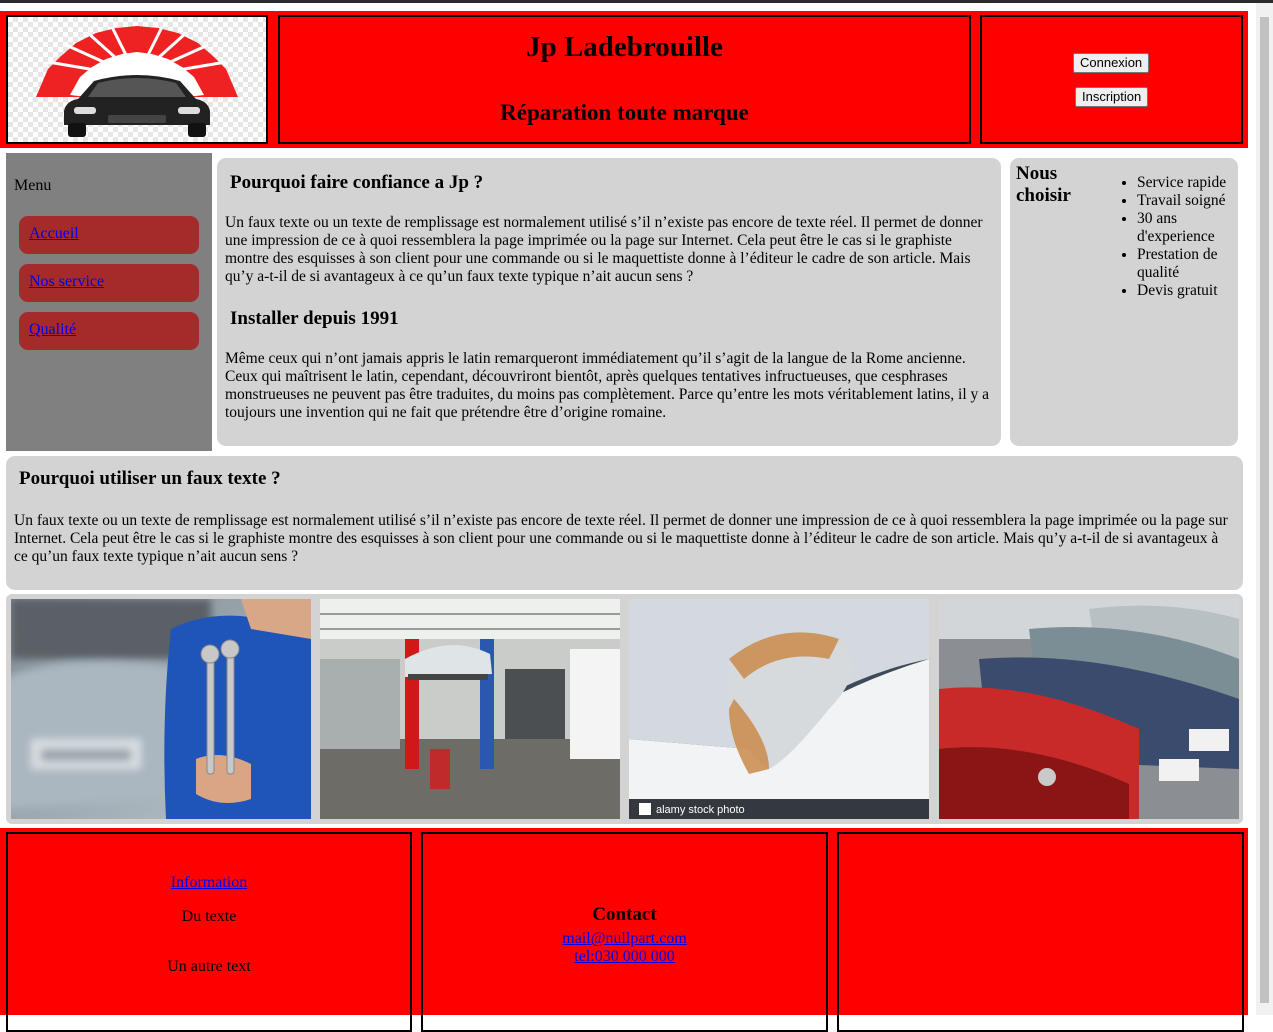 This screenshot has width=1273, height=1032. I want to click on vertical-scrollbar, so click(1264, 509).